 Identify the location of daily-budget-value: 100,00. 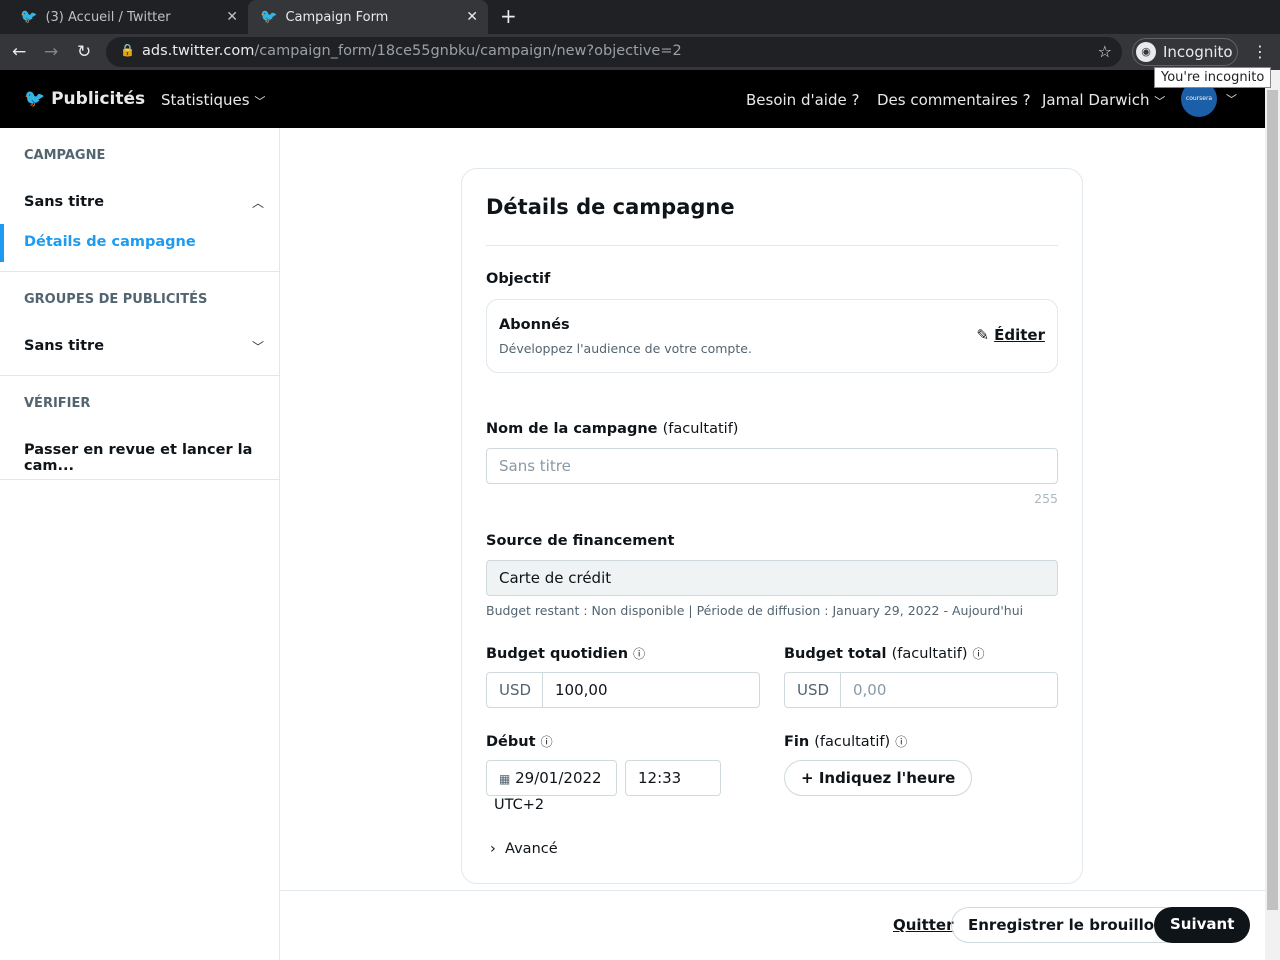
(581, 690).